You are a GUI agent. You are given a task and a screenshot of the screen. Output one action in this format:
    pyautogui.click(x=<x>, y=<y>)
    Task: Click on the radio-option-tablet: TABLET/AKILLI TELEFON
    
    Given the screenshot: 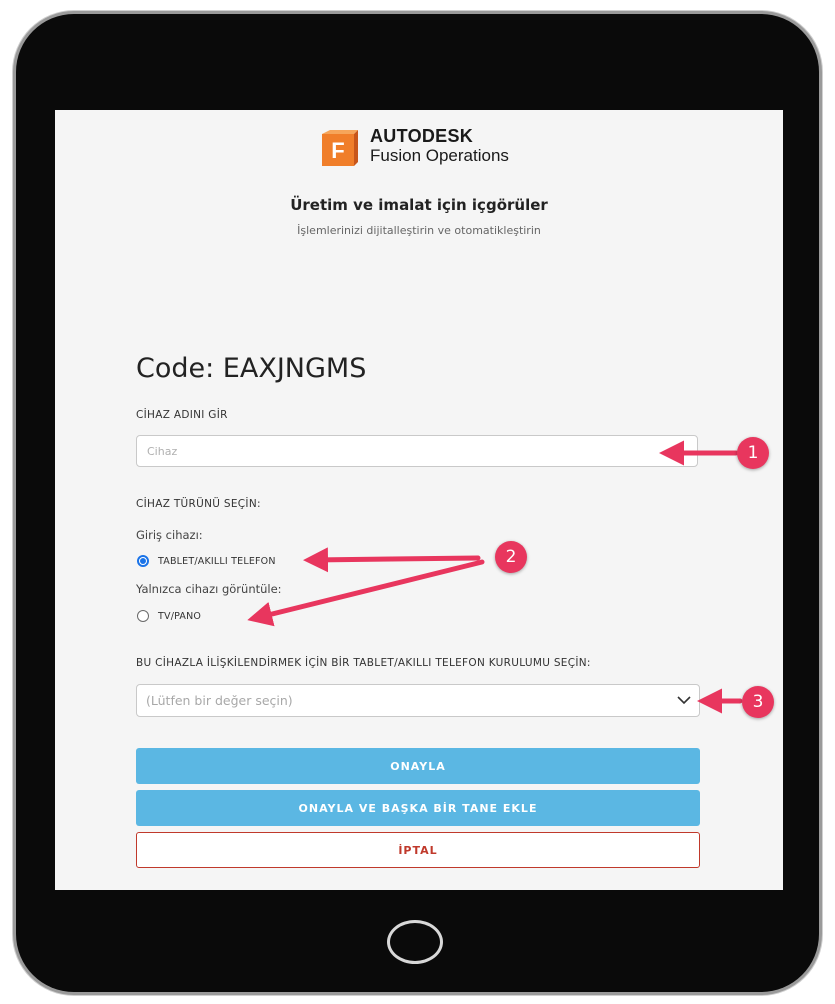 What is the action you would take?
    pyautogui.click(x=206, y=561)
    